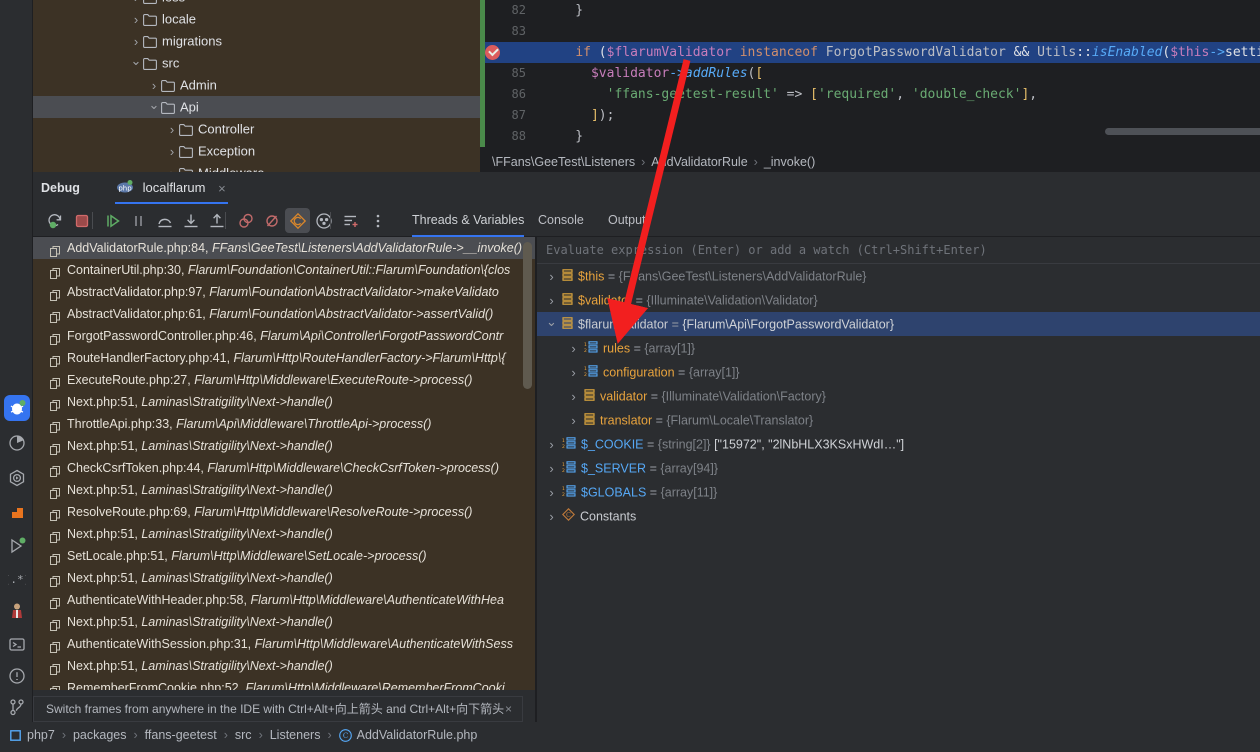 Image resolution: width=1260 pixels, height=752 pixels. Describe the element at coordinates (100, 735) in the screenshot. I see `status-breadcrumb-segment: packages` at that location.